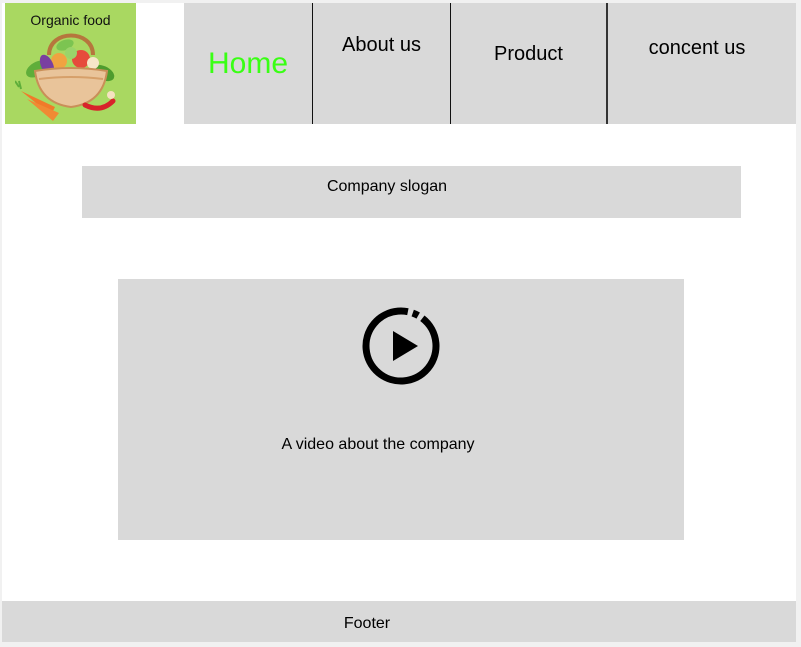 This screenshot has width=801, height=647. Describe the element at coordinates (401, 346) in the screenshot. I see `play-circle-icon` at that location.